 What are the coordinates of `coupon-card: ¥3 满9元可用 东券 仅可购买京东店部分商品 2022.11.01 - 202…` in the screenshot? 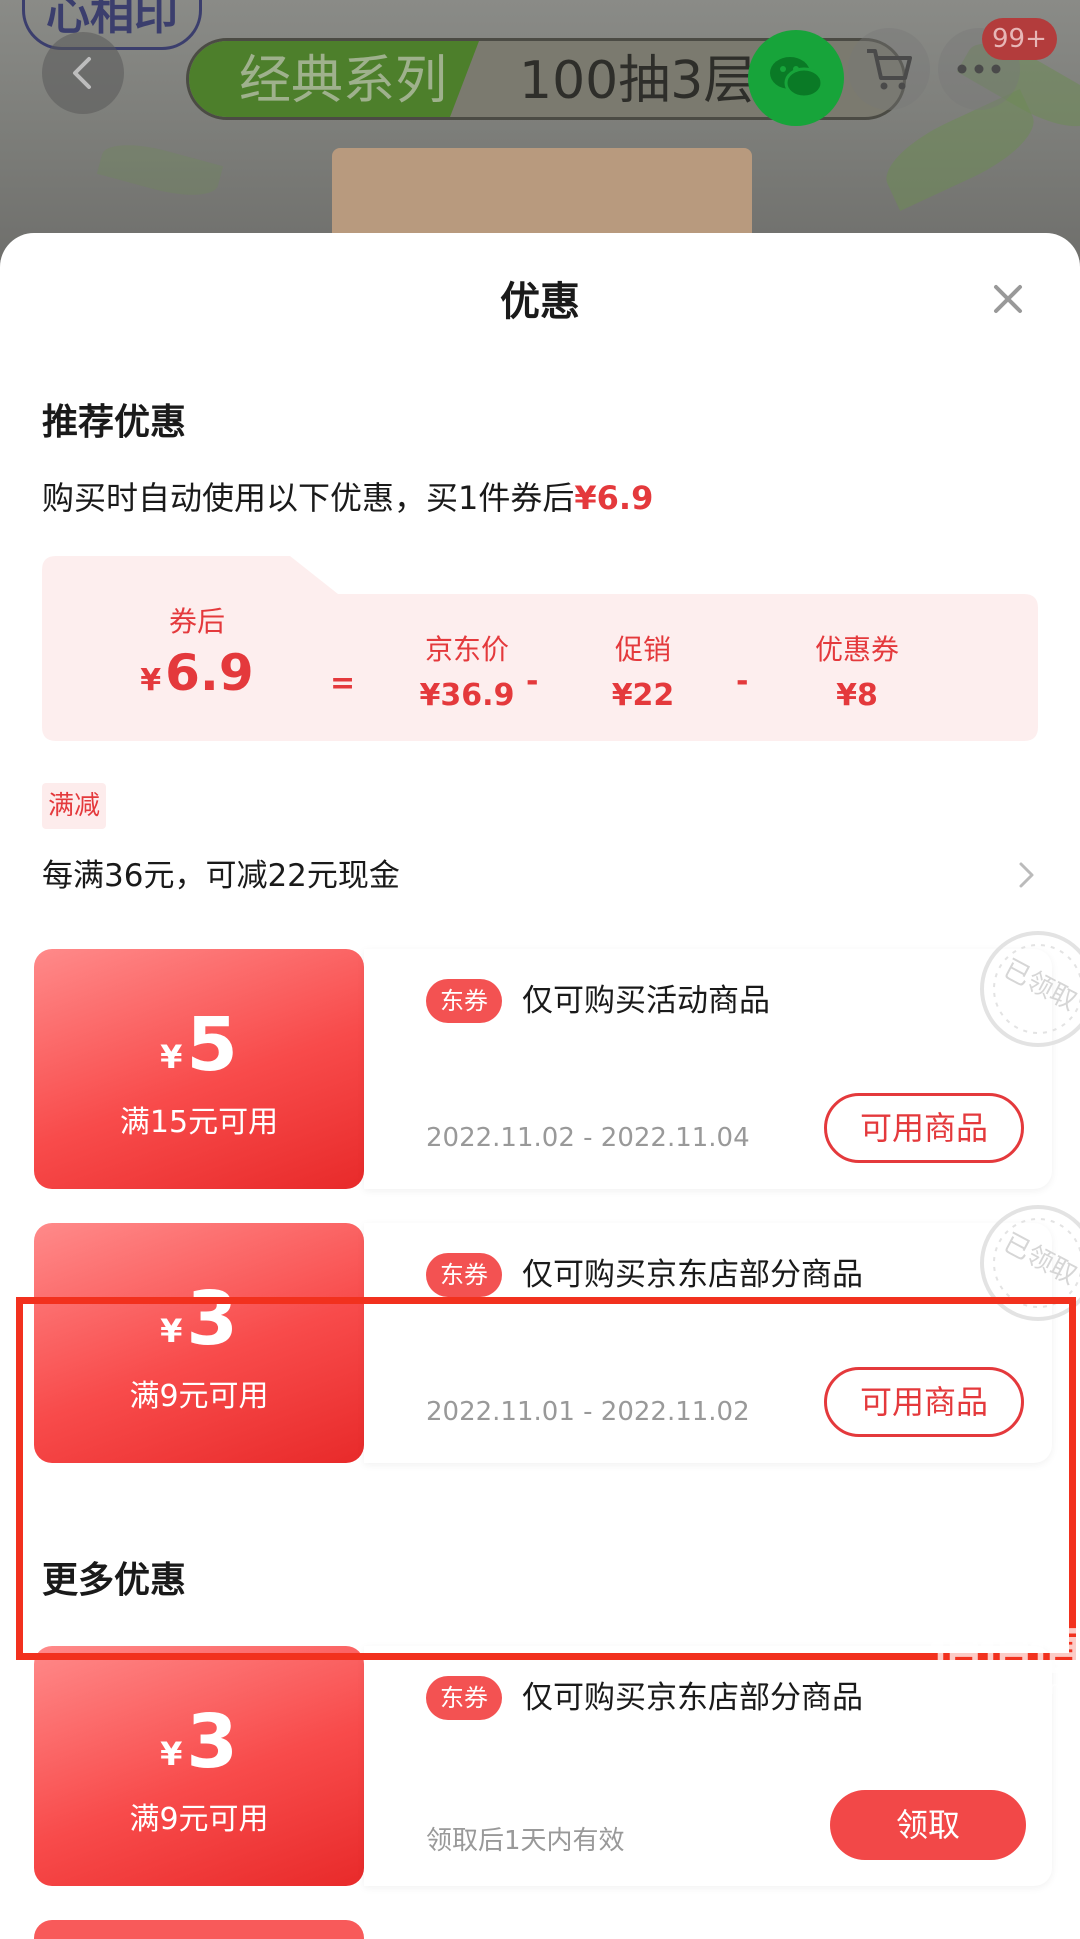 It's located at (557, 1334).